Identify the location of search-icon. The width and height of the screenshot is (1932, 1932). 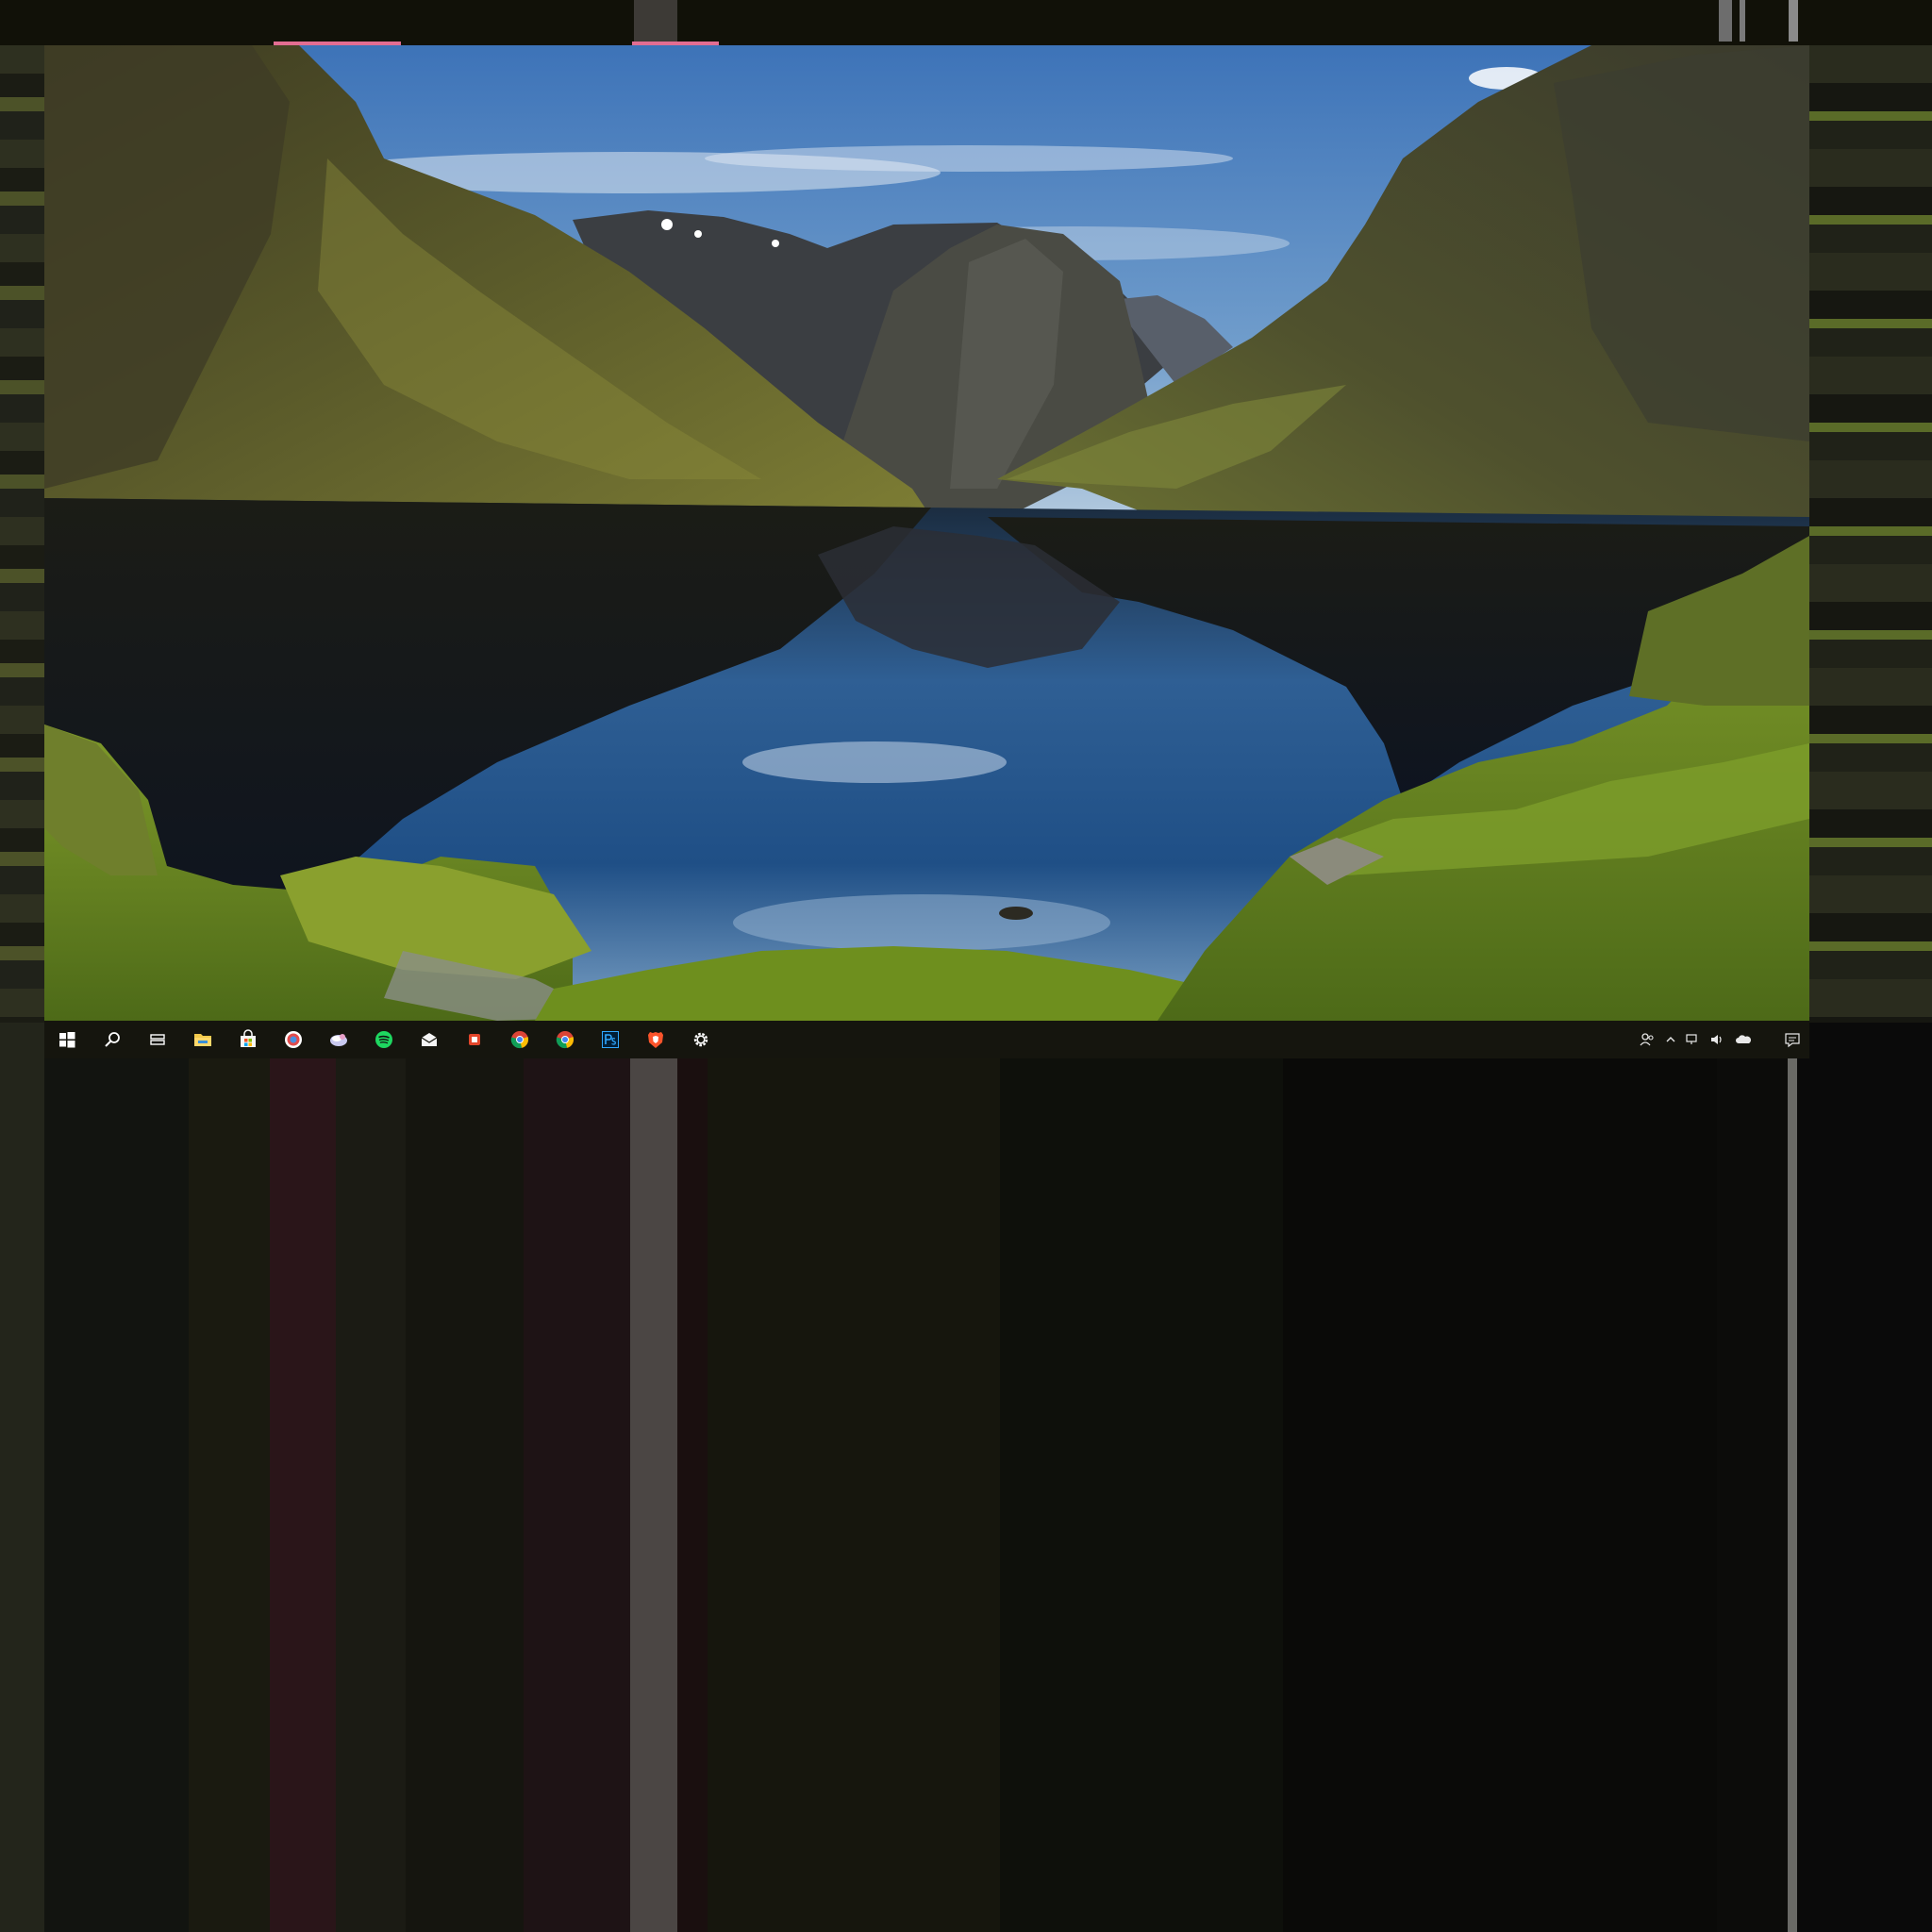
(113, 1039).